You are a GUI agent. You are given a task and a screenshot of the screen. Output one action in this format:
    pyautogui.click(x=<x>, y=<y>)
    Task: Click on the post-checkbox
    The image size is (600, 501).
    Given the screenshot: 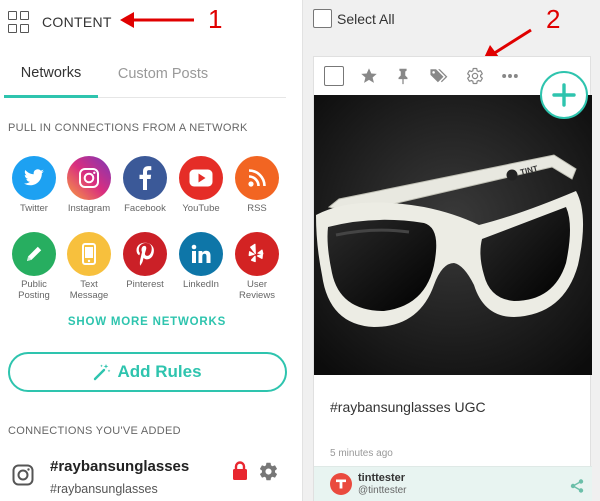 What is the action you would take?
    pyautogui.click(x=334, y=76)
    